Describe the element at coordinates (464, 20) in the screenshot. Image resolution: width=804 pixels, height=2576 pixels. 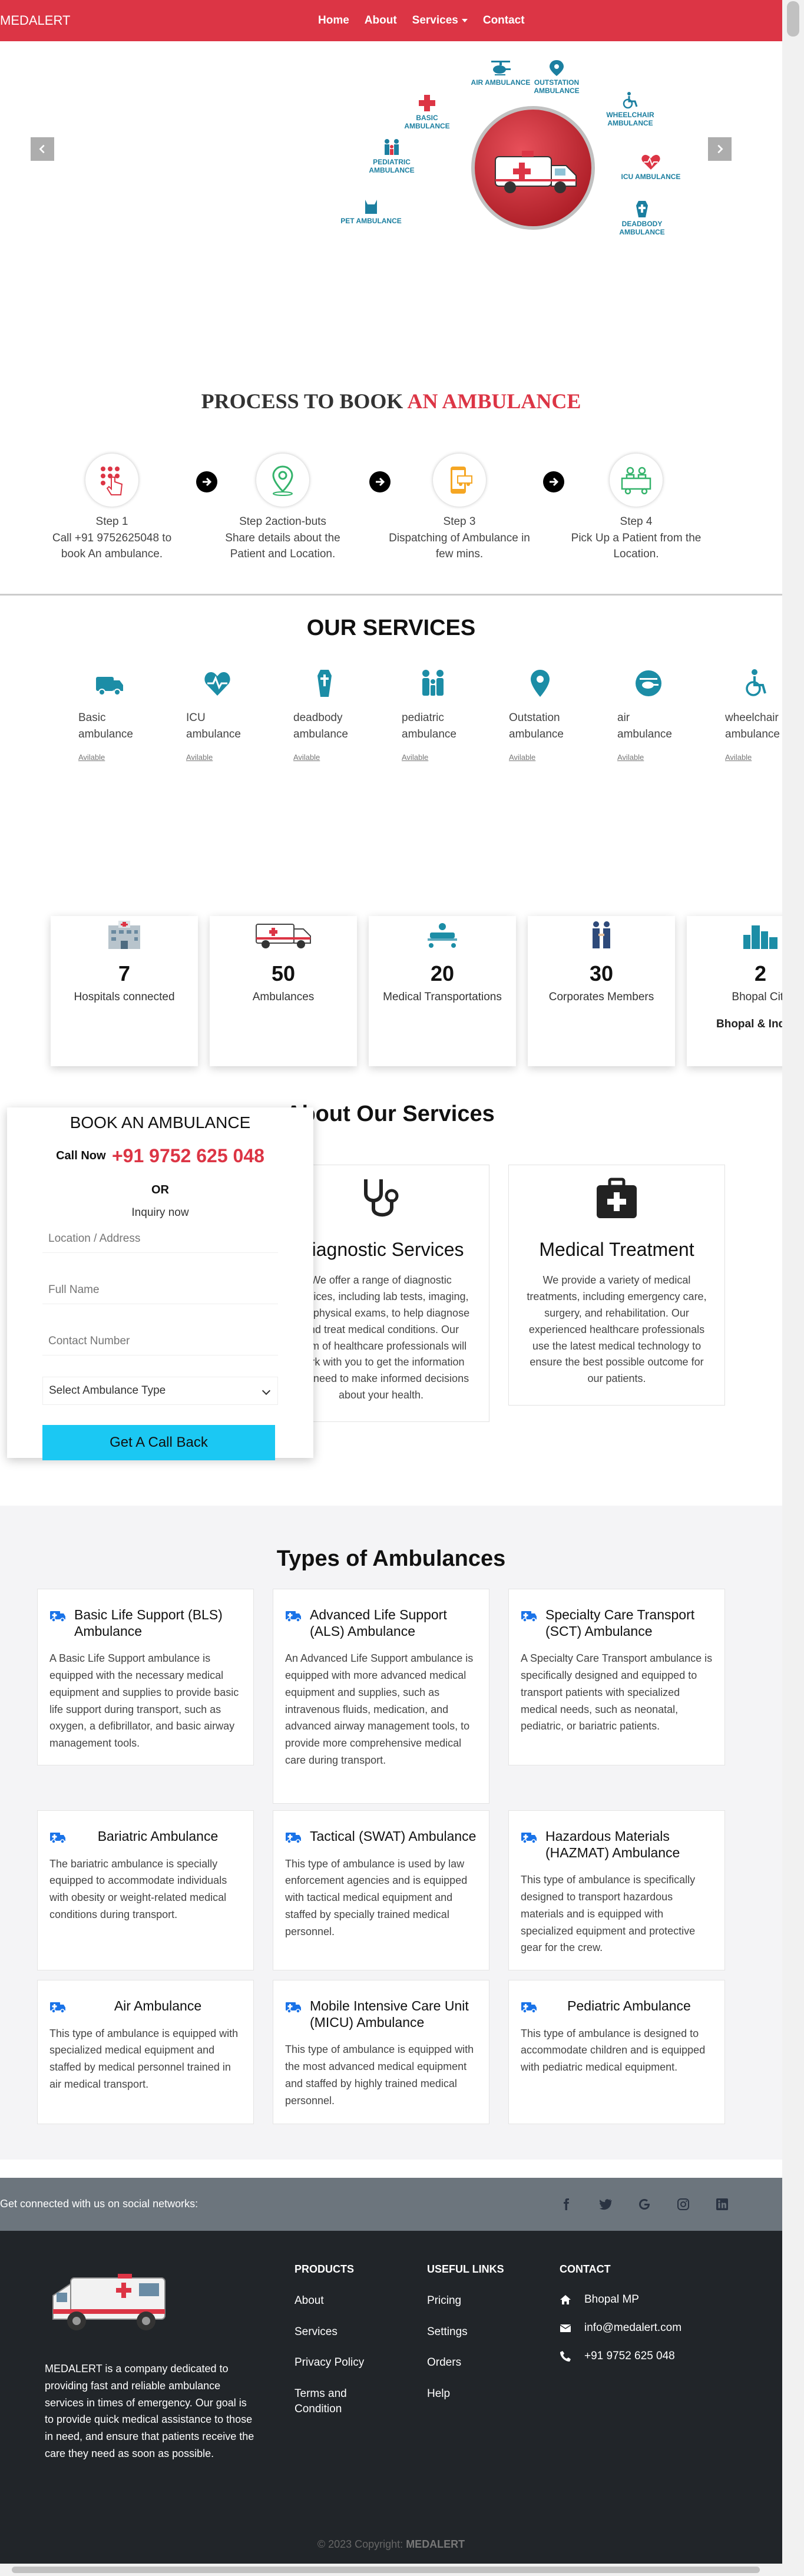
I see `caret-down-icon` at that location.